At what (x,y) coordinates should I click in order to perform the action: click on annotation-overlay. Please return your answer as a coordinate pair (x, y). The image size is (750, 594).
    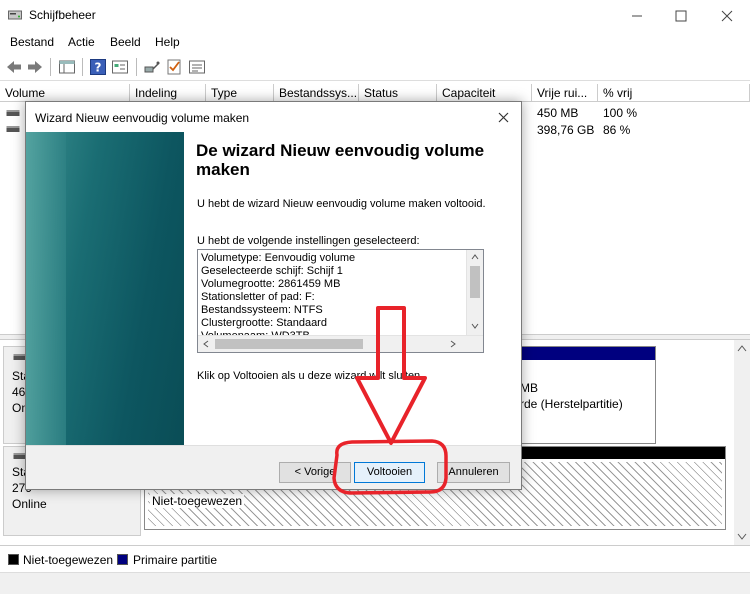
    Looking at the image, I should click on (390, 400).